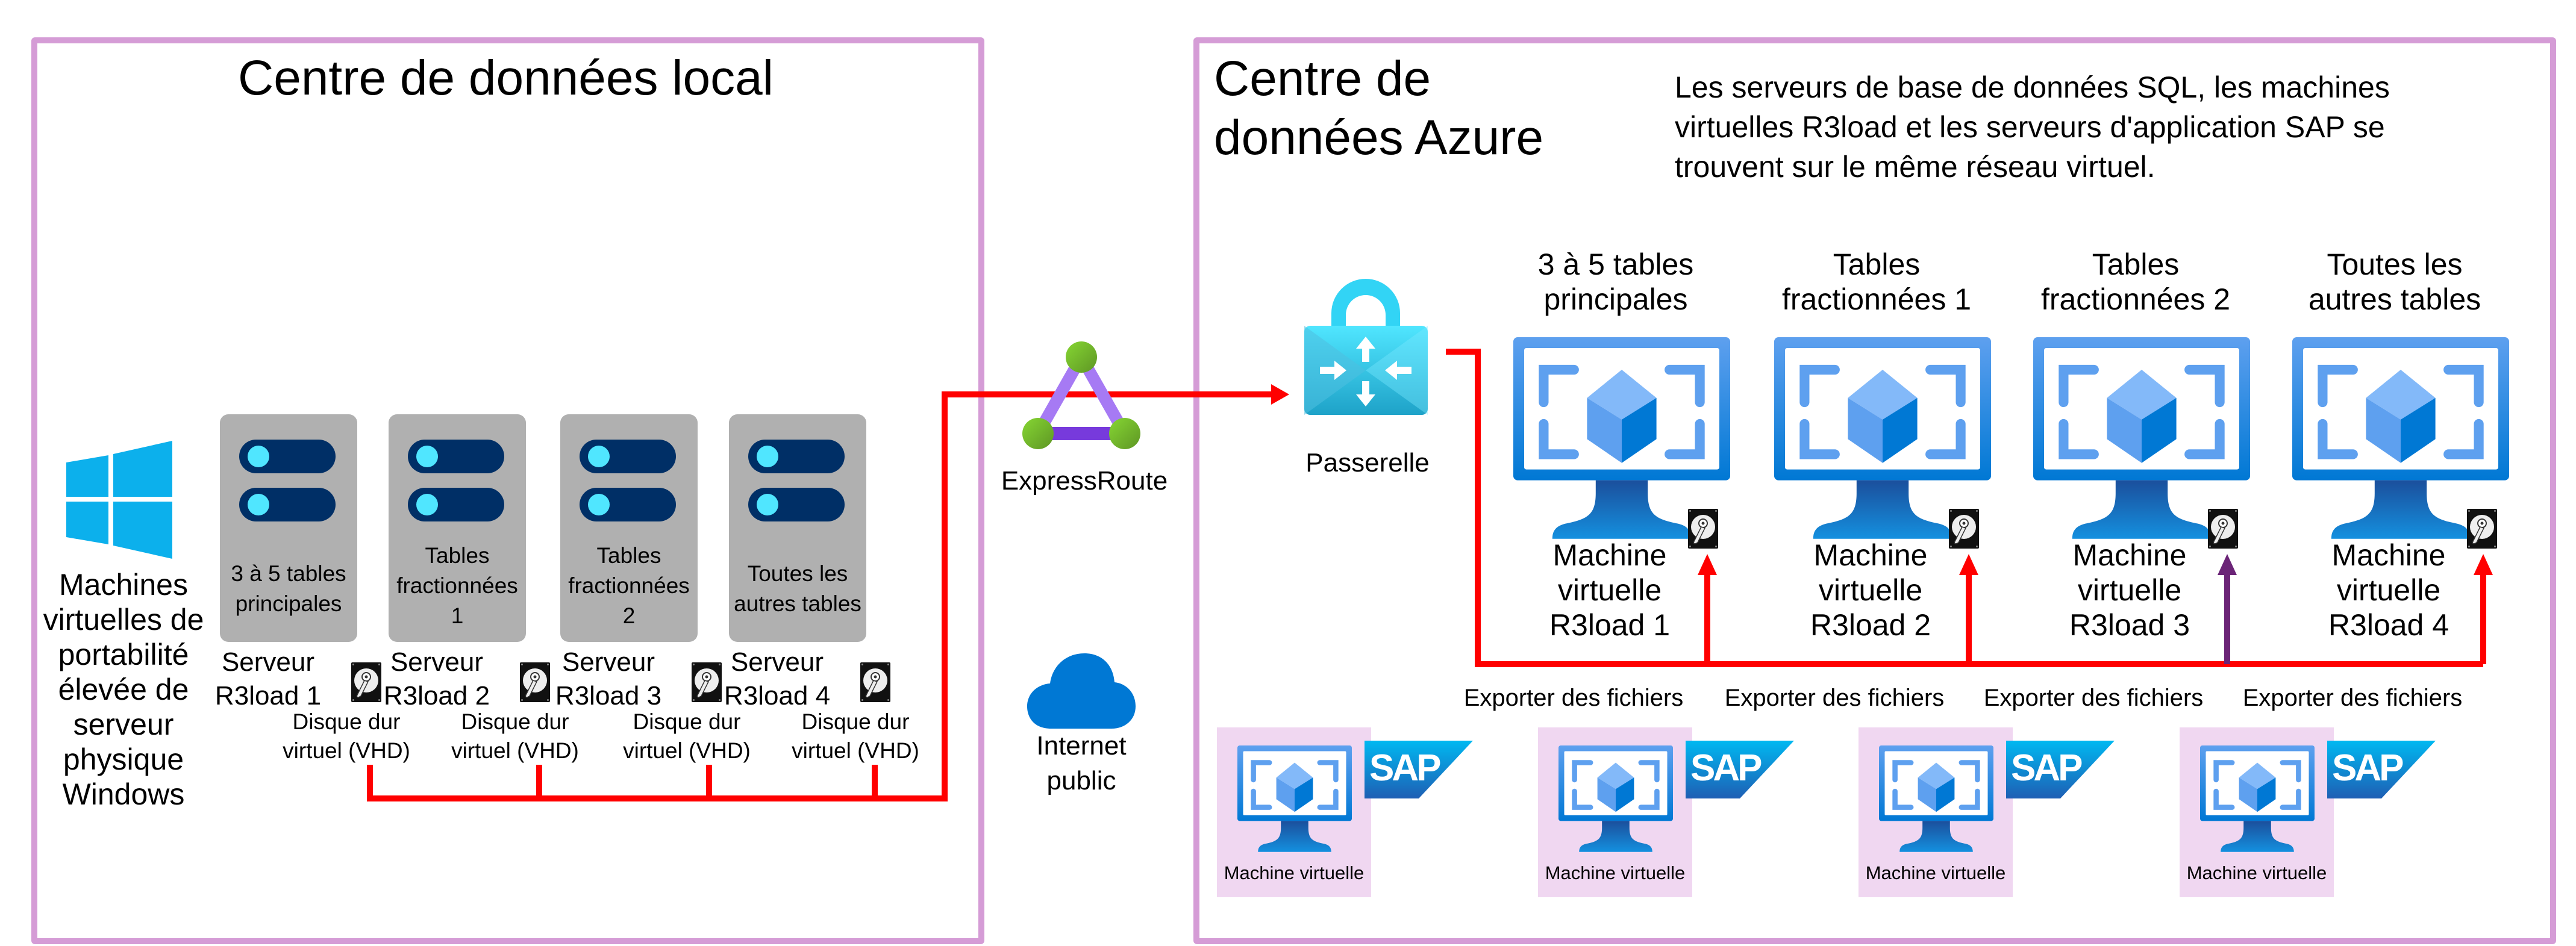 This screenshot has width=2576, height=946. Describe the element at coordinates (2353, 698) in the screenshot. I see `export-label-4: Exporter des fichiers` at that location.